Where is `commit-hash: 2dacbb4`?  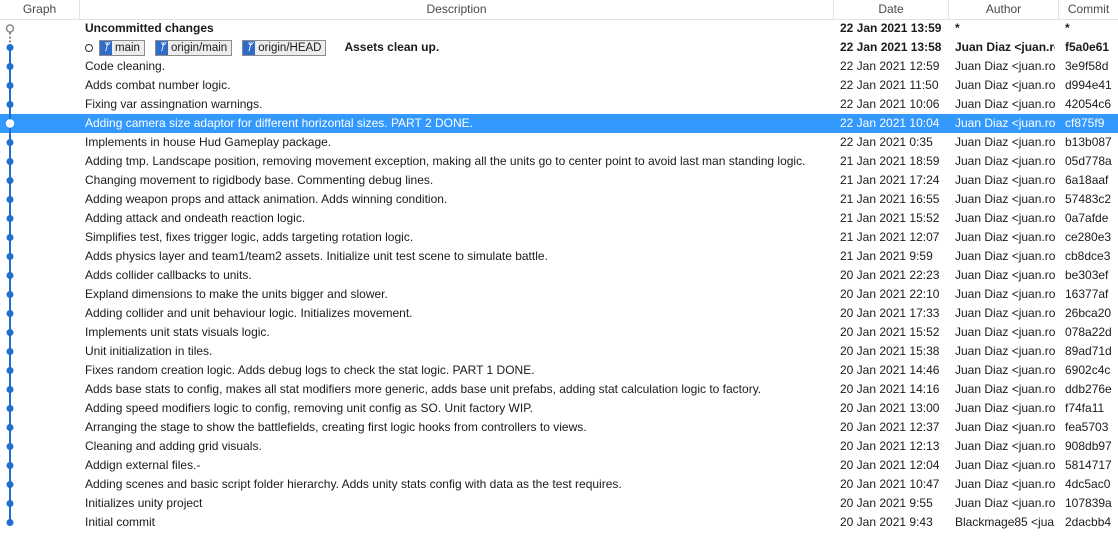
commit-hash: 2dacbb4 is located at coordinates (1088, 522).